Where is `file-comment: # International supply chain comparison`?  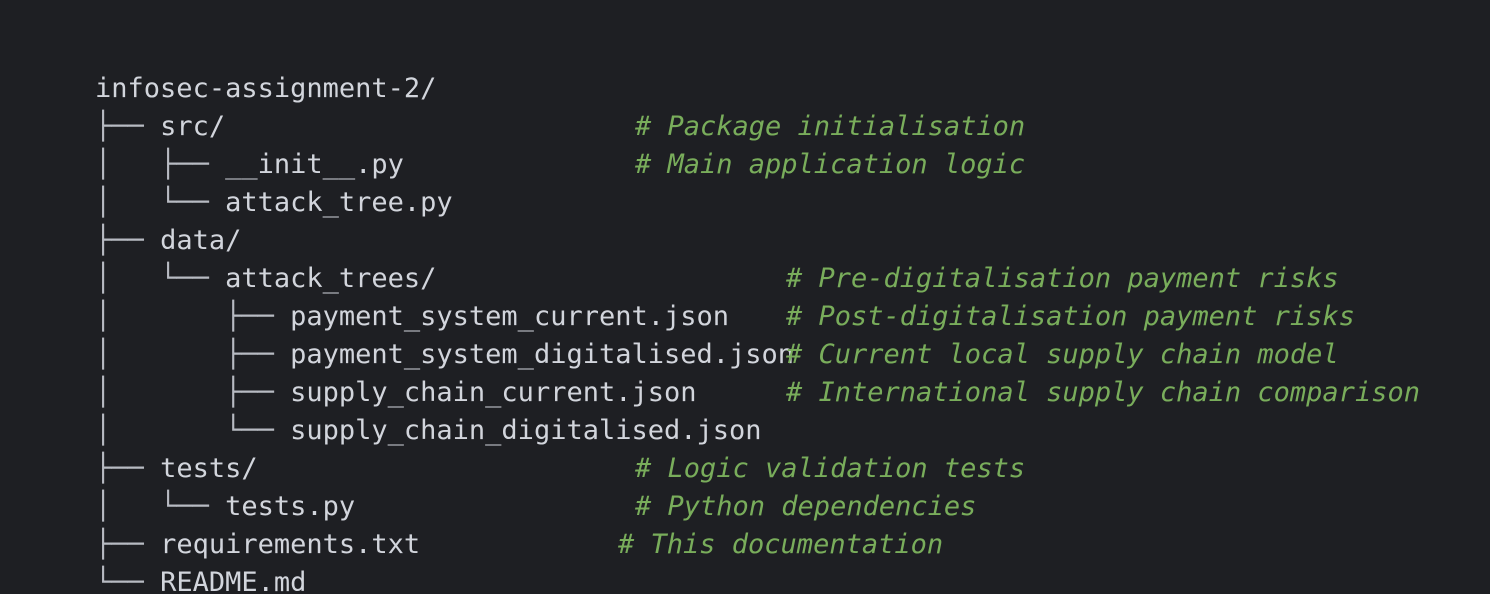 file-comment: # International supply chain comparison is located at coordinates (1103, 392).